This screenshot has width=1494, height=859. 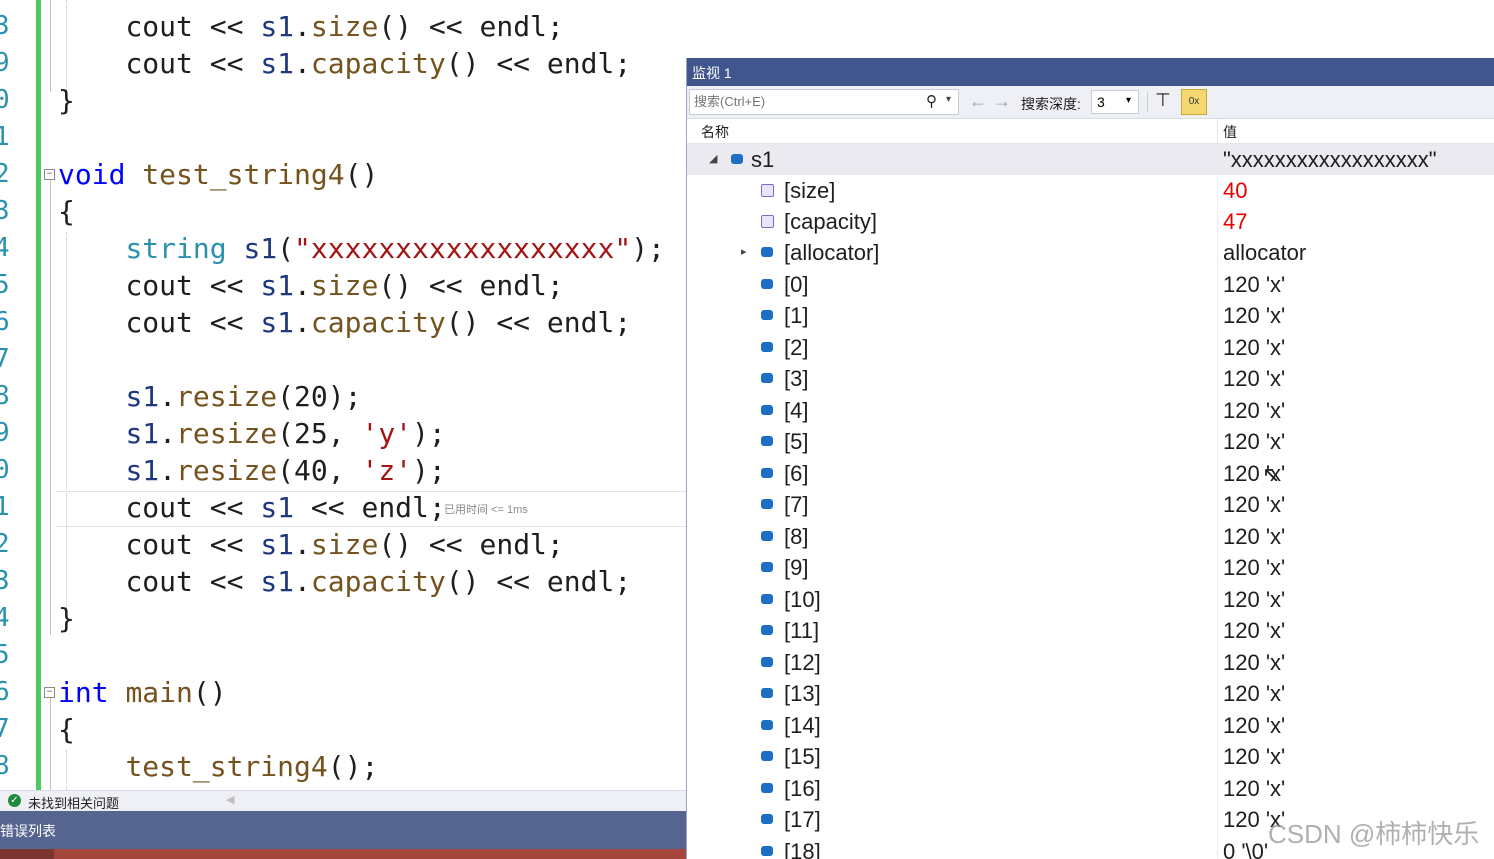 What do you see at coordinates (361, 248) in the screenshot?
I see `code-line: string s1("xxxxxxxxxxxxxxxxxx");` at bounding box center [361, 248].